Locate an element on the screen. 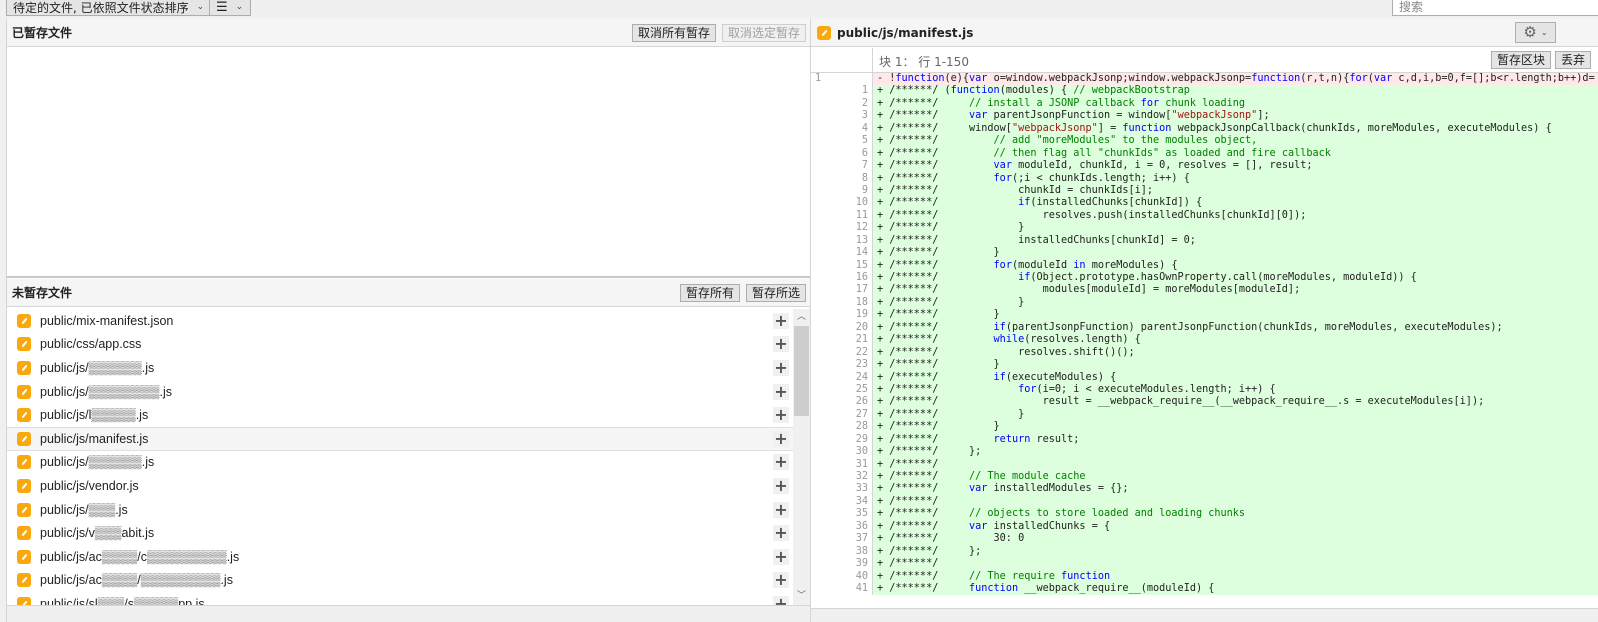 The width and height of the screenshot is (1598, 622). diff-line-added: 9 + /******/ chunkId = chunkIds[i]; is located at coordinates (1204, 191).